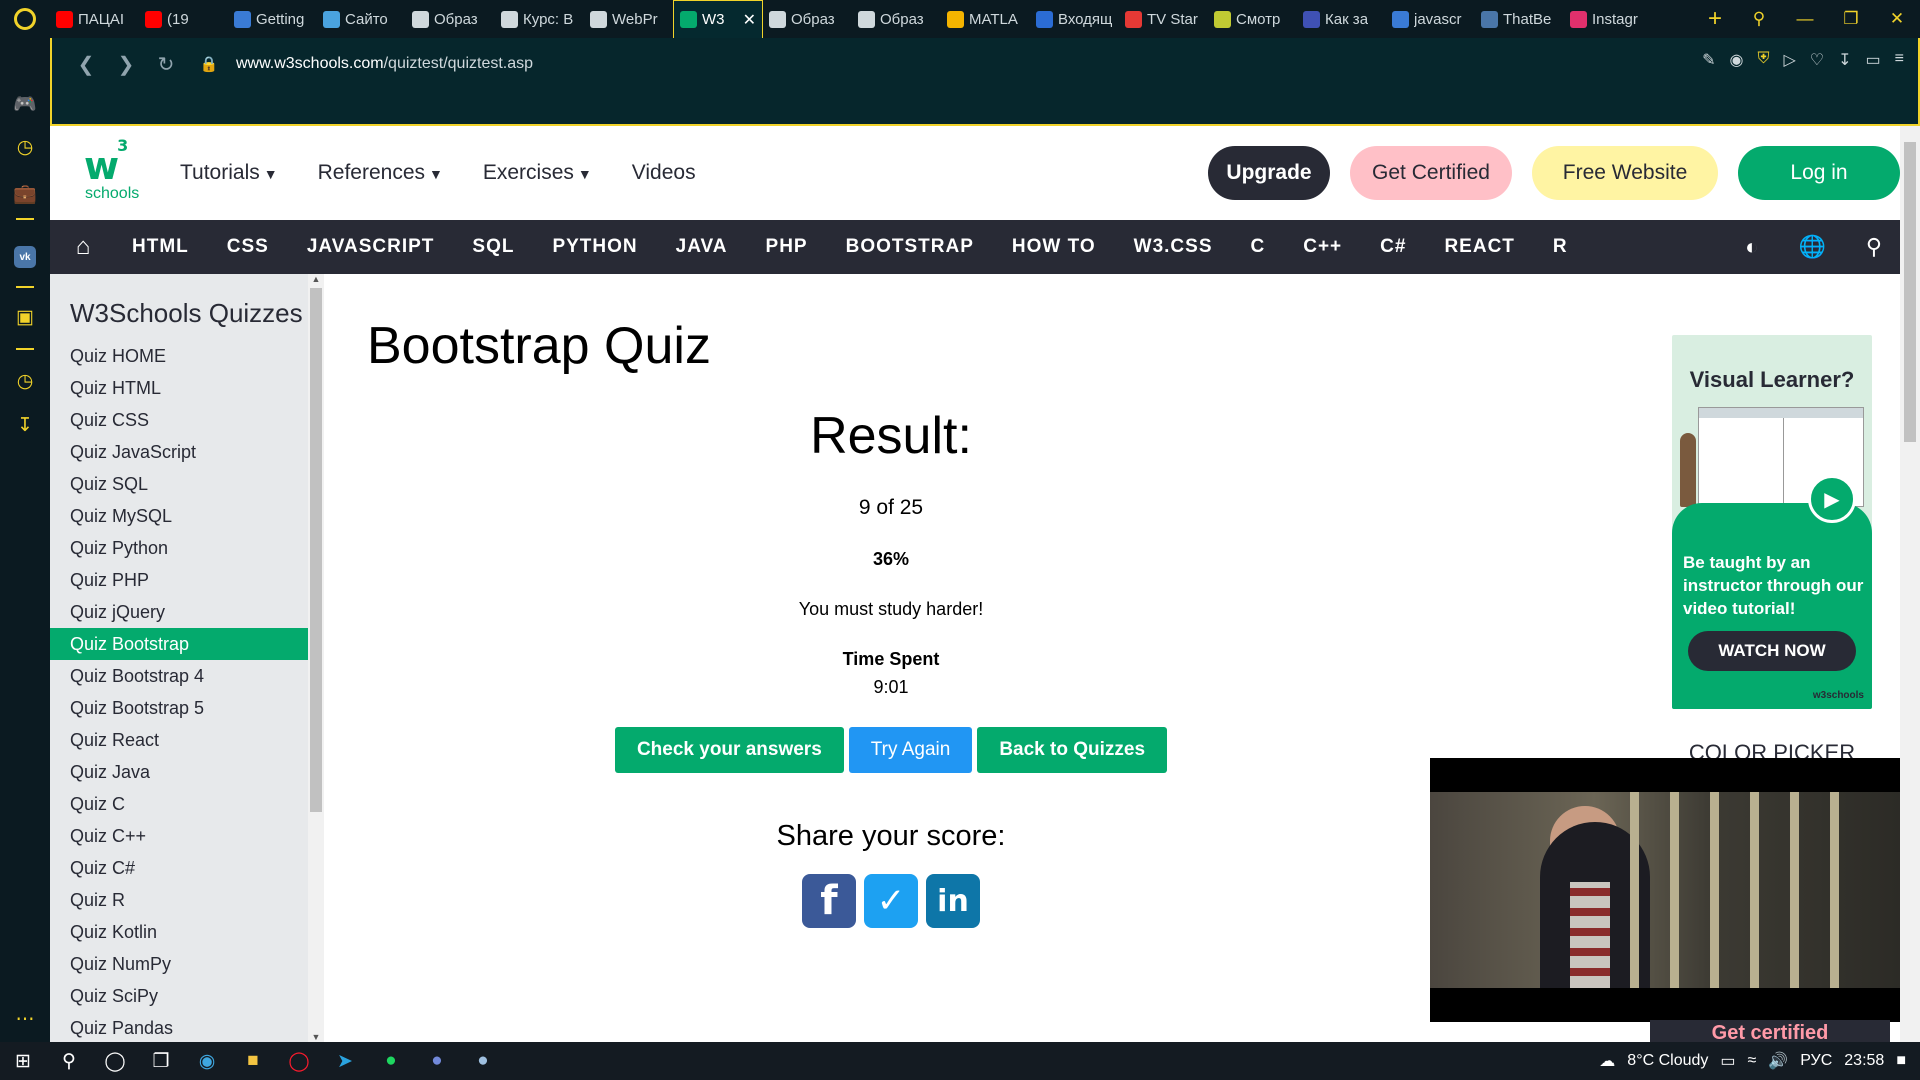 This screenshot has width=1920, height=1080. I want to click on topic-nav-item: C, so click(1258, 247).